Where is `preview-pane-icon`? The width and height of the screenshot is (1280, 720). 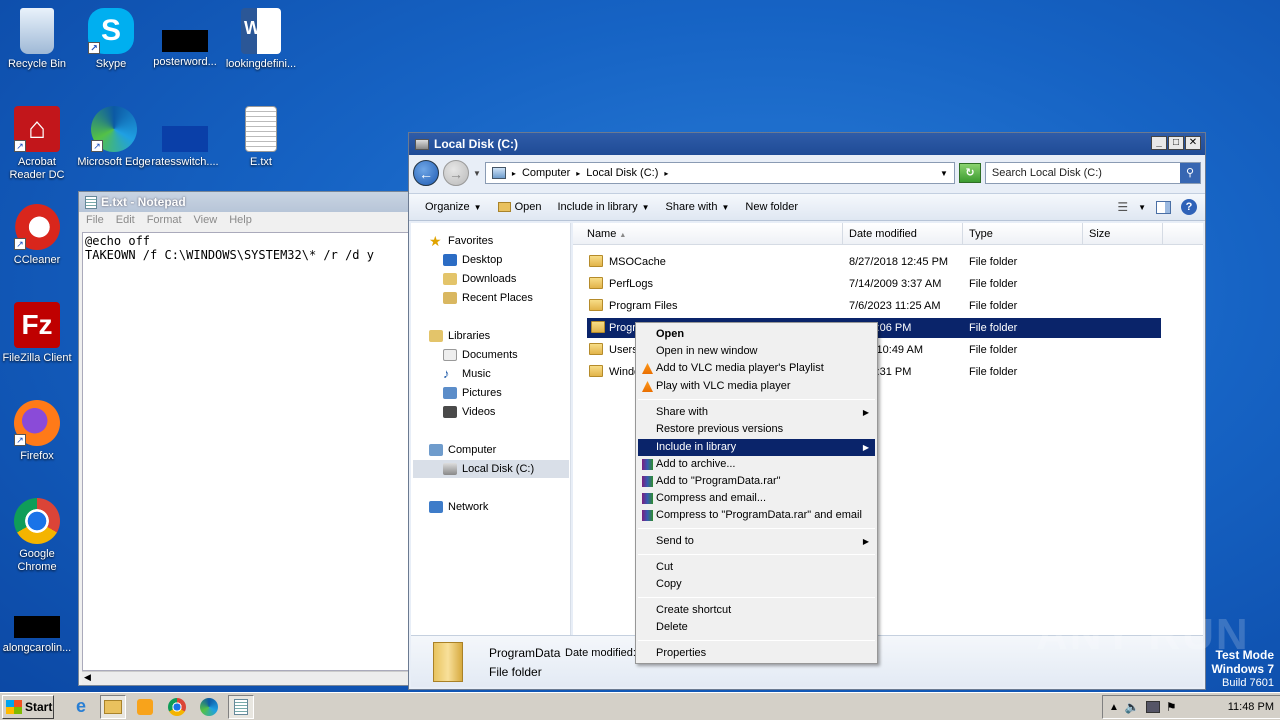
preview-pane-icon is located at coordinates (1163, 207).